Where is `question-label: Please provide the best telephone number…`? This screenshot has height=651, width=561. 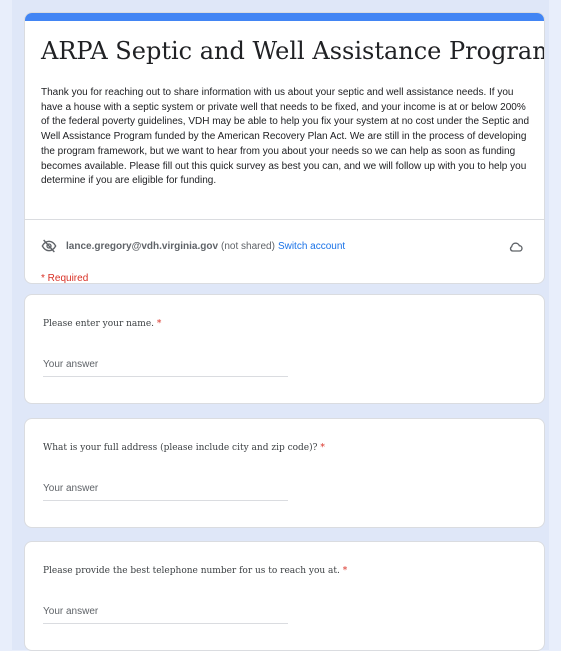
question-label: Please provide the best telephone number… is located at coordinates (195, 571).